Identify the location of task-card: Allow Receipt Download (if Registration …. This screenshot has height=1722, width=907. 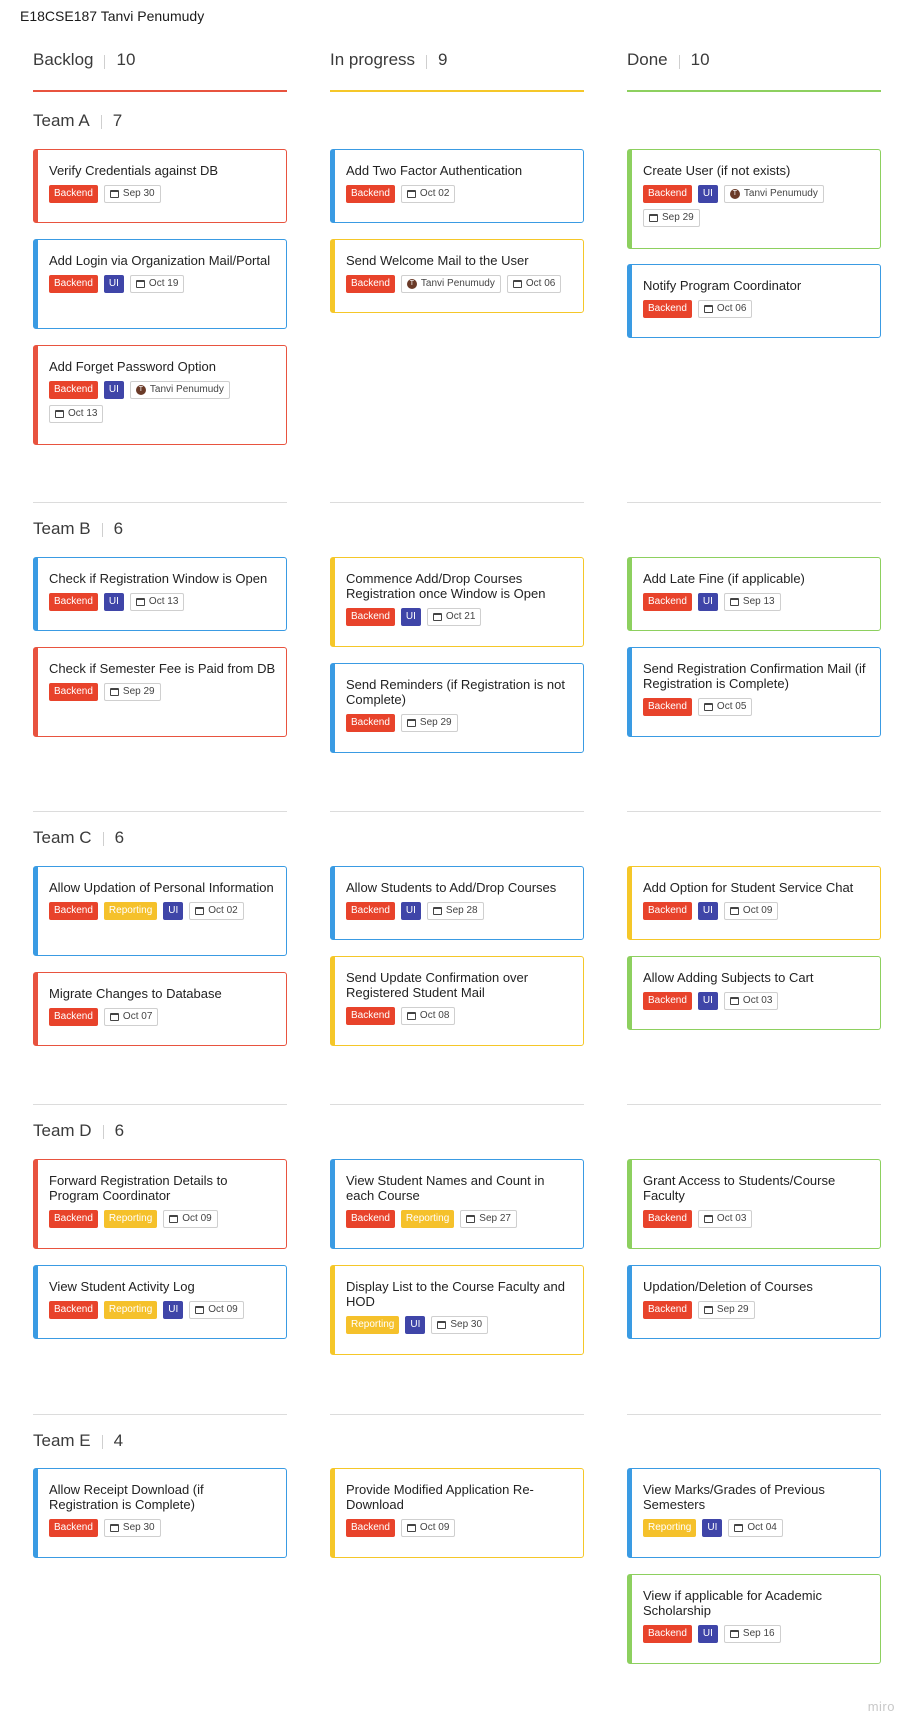
(160, 1513).